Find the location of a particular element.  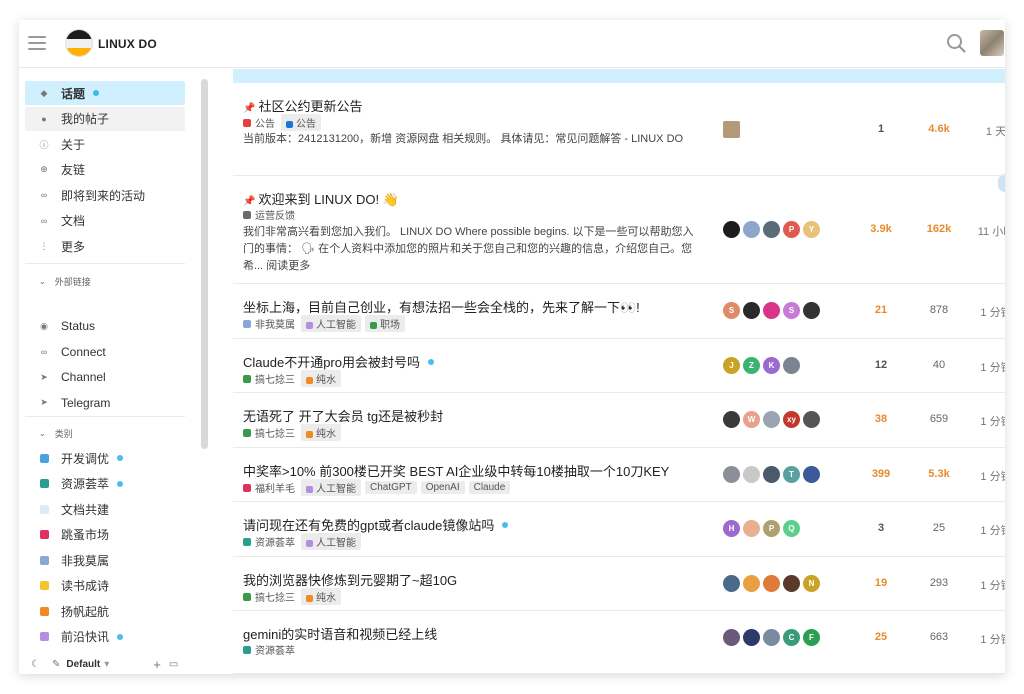

sidebar-link: ➤ Telegram is located at coordinates (105, 403).